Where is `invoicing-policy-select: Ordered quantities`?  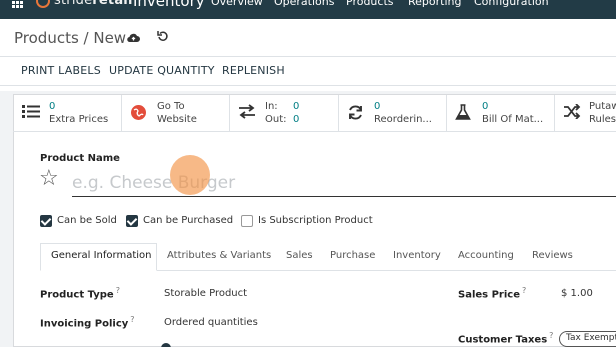 invoicing-policy-select: Ordered quantities is located at coordinates (211, 322).